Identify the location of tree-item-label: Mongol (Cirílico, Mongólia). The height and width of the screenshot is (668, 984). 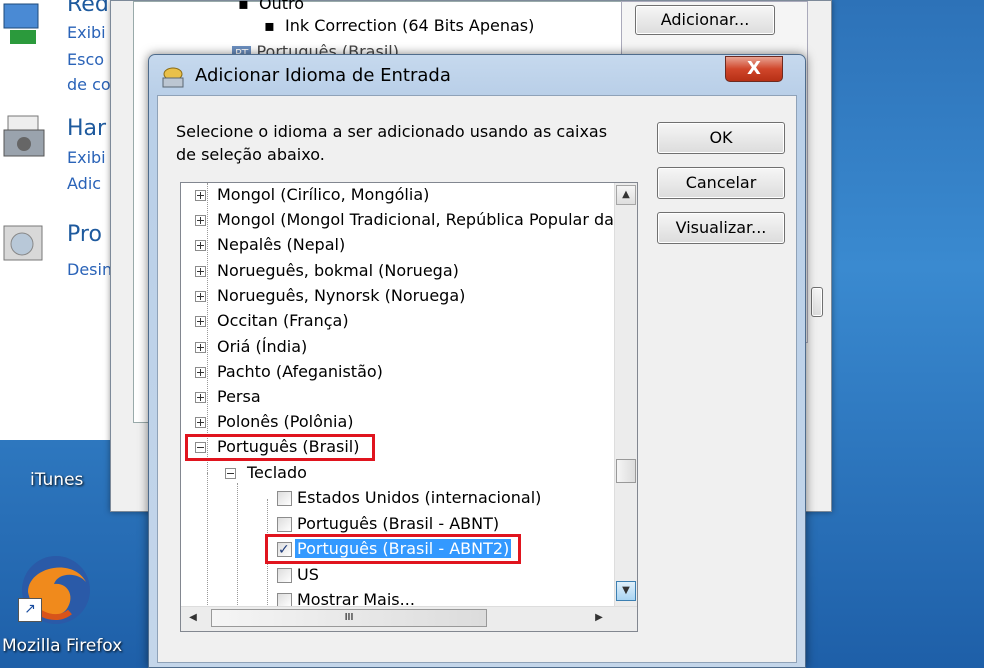
(323, 194).